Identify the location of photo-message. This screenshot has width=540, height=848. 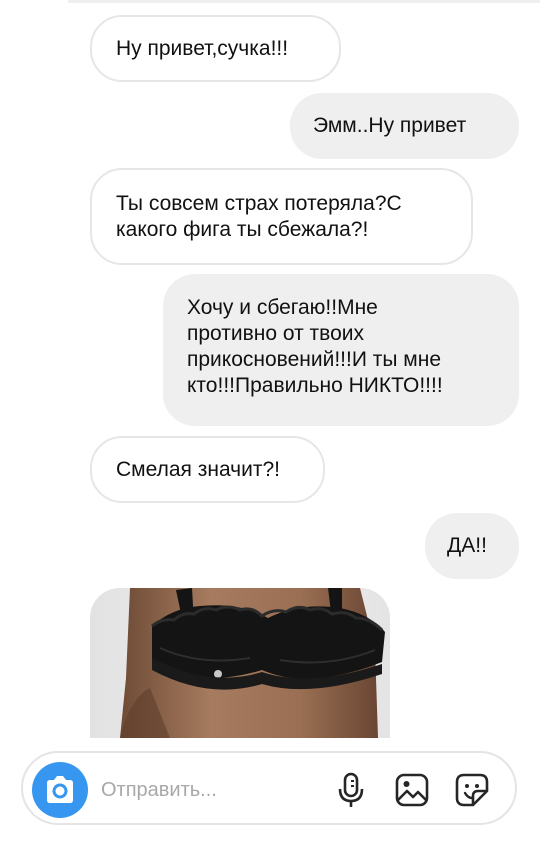
(240, 663).